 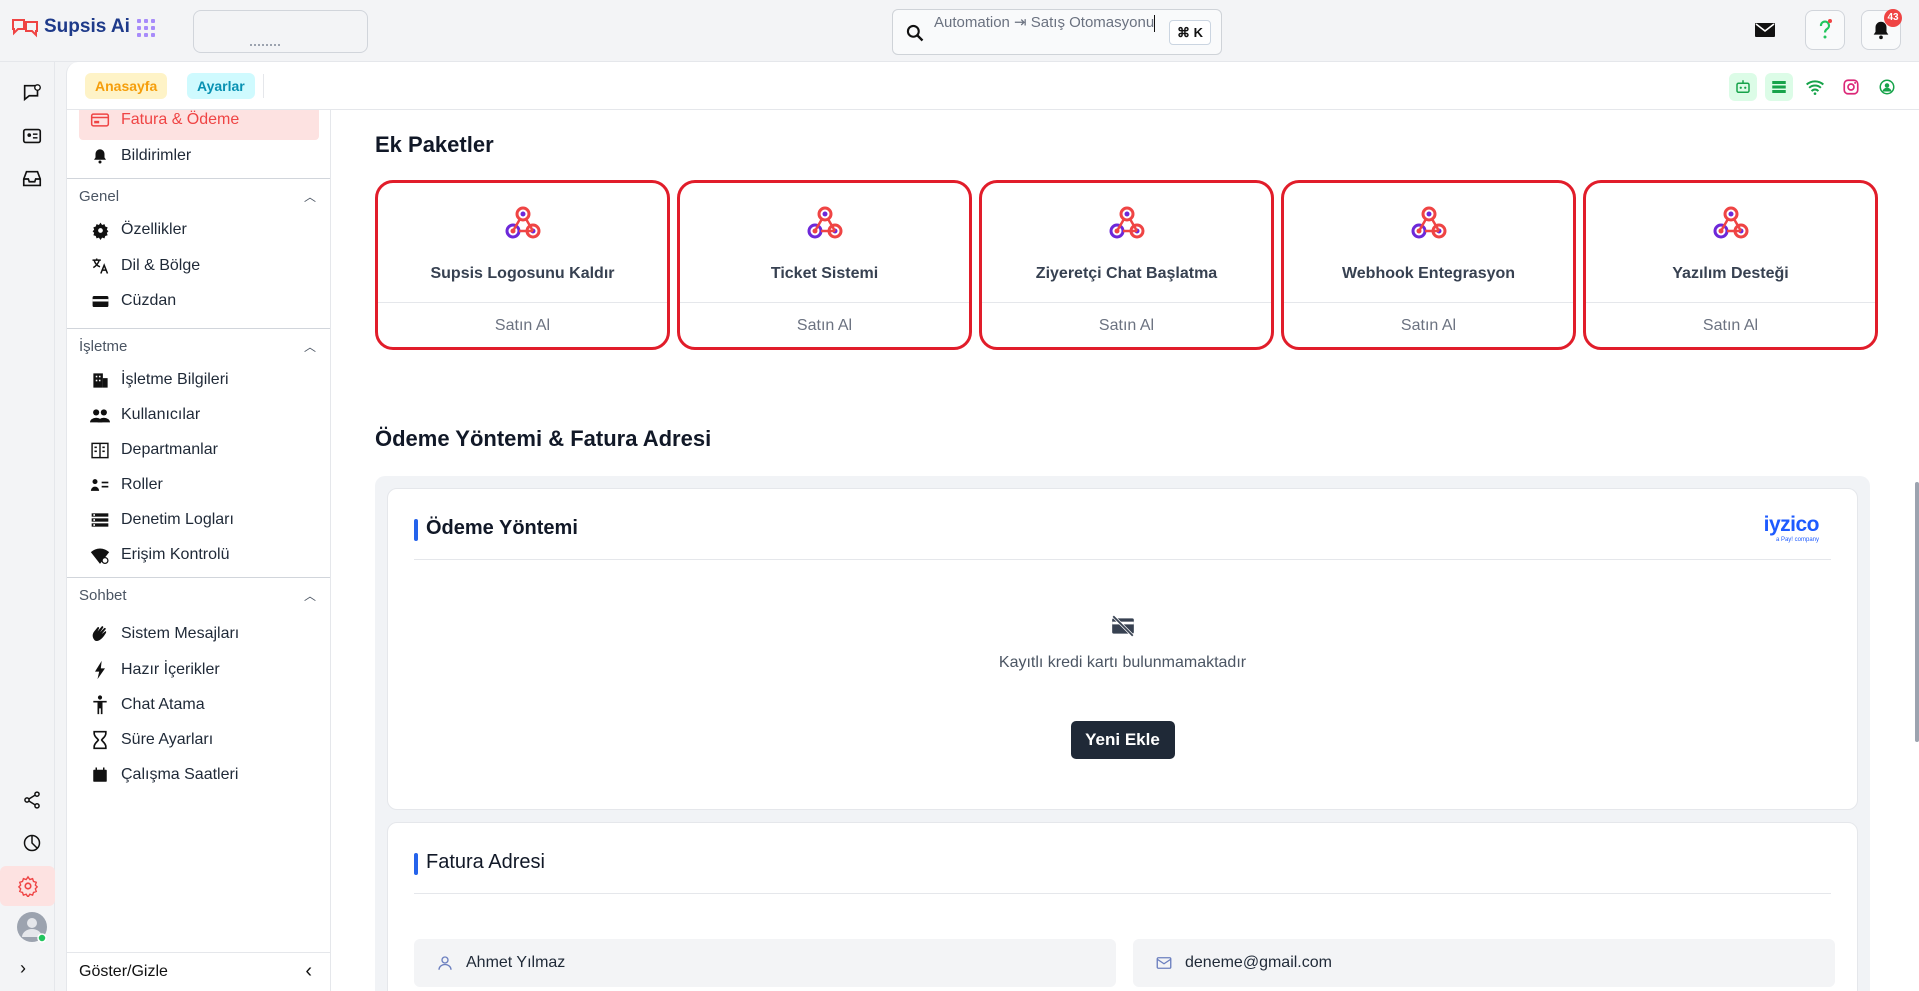 I want to click on package-card: Supsis Logosunu Kaldır Satın Al, so click(x=522, y=265).